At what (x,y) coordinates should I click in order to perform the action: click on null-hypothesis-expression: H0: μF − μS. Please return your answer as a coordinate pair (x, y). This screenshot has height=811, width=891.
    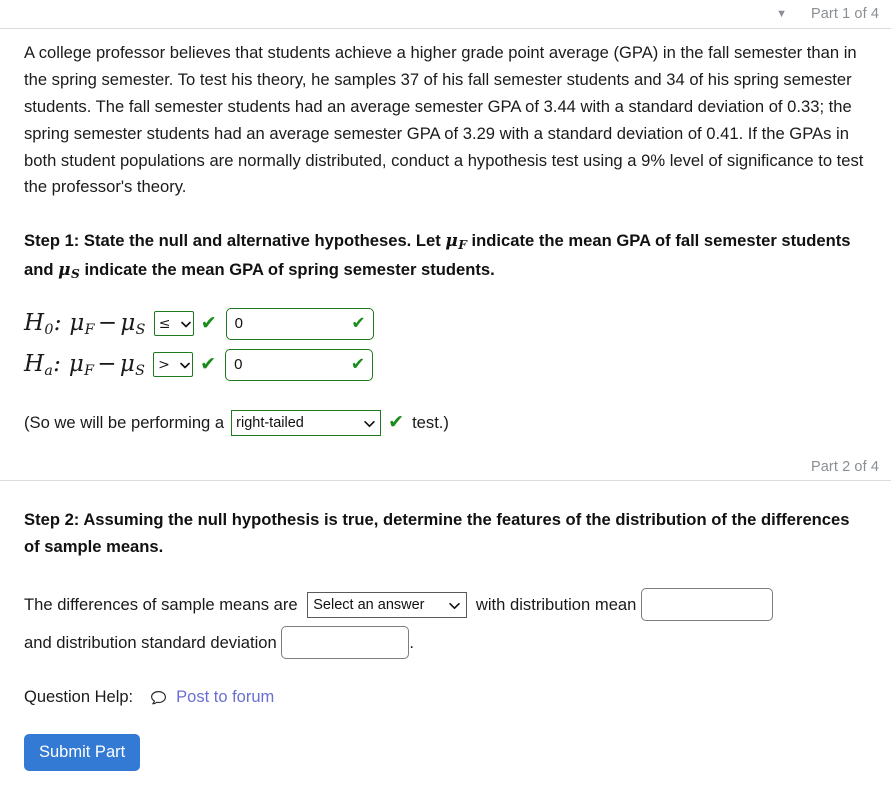
    Looking at the image, I should click on (85, 323).